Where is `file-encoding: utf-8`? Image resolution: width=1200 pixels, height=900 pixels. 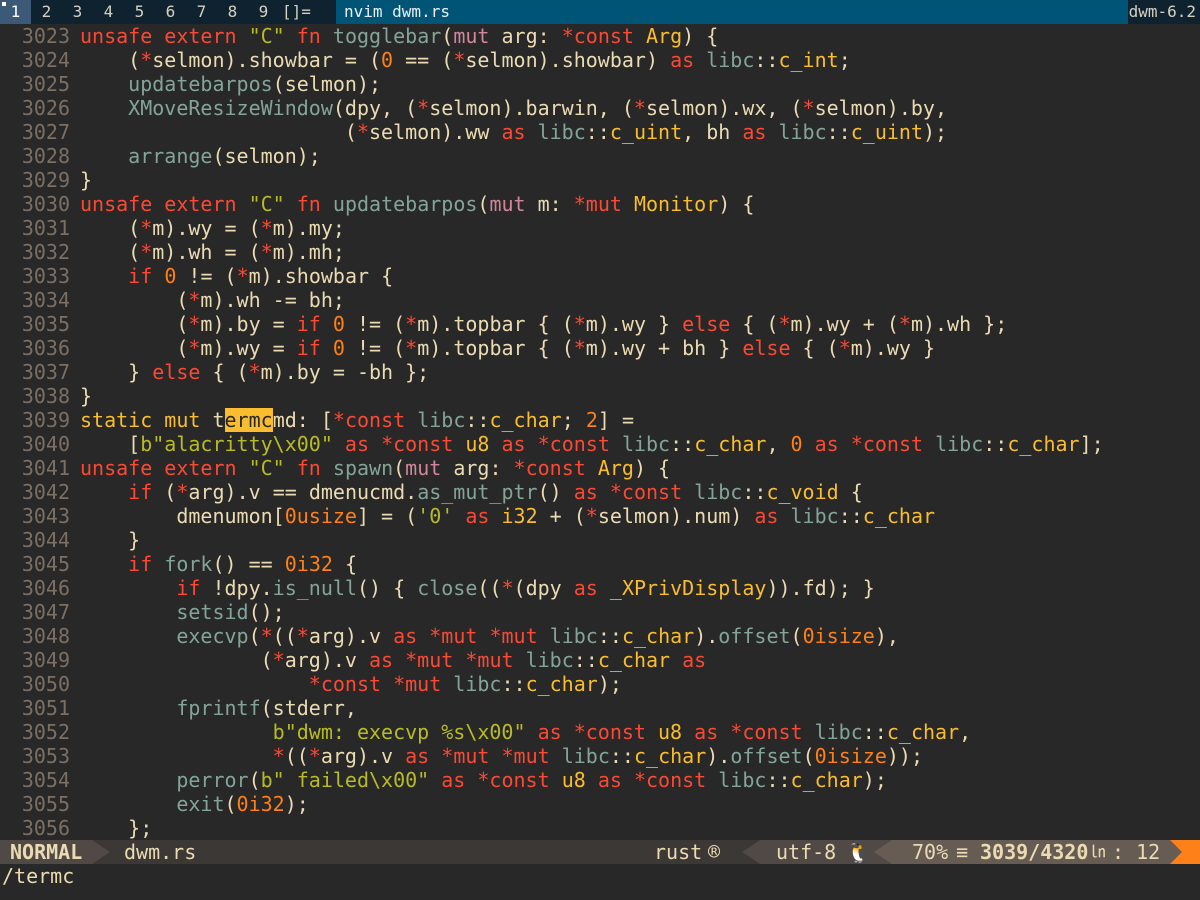
file-encoding: utf-8 is located at coordinates (806, 852).